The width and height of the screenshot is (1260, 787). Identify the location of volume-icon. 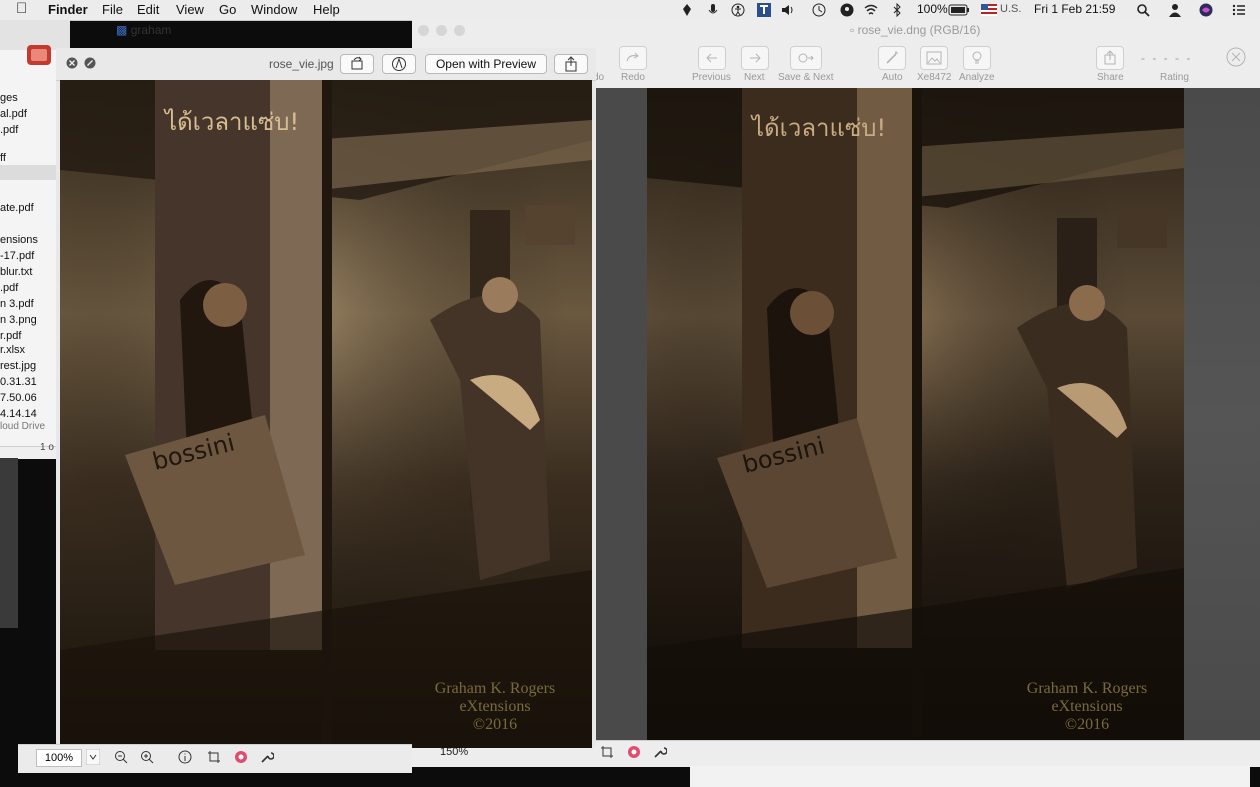
(788, 10).